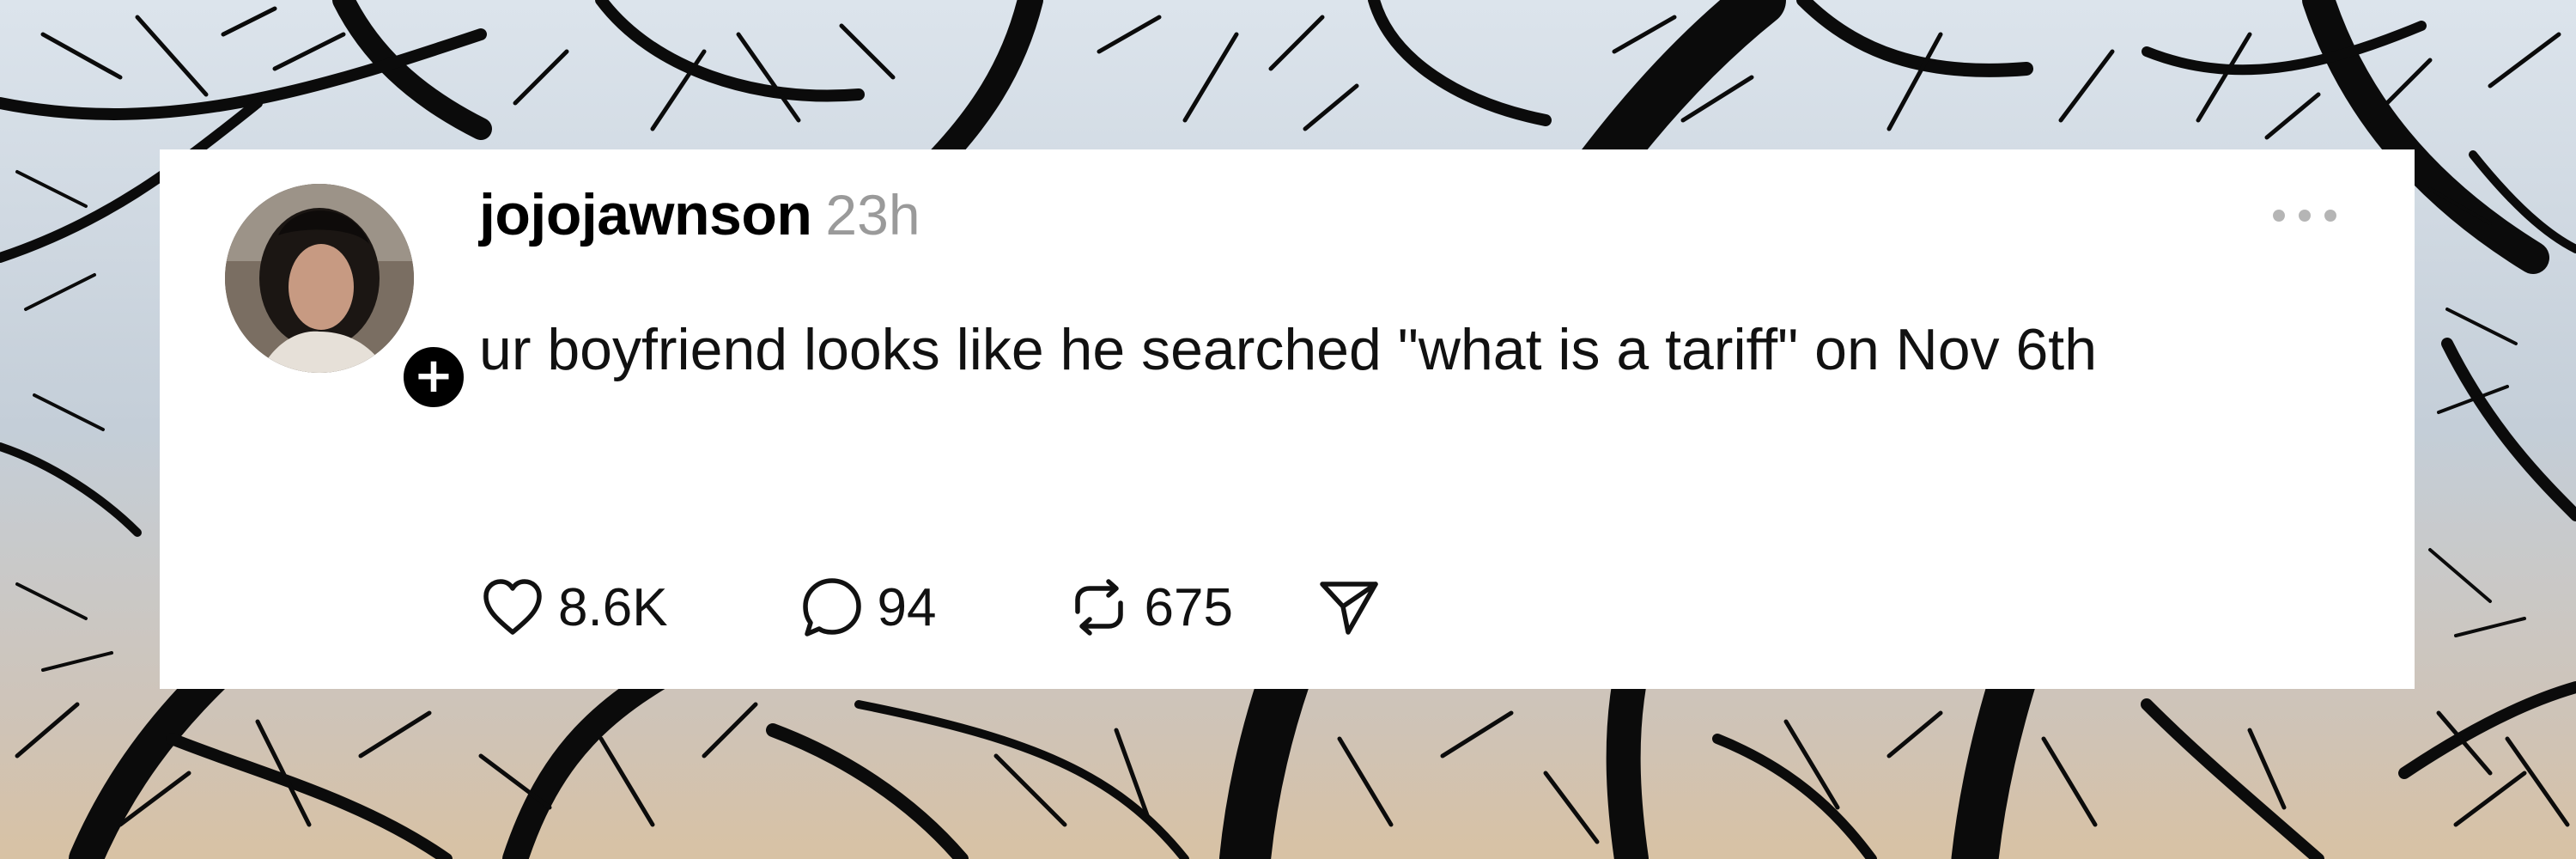 Image resolution: width=2576 pixels, height=859 pixels. I want to click on like-button: 8.6K, so click(574, 608).